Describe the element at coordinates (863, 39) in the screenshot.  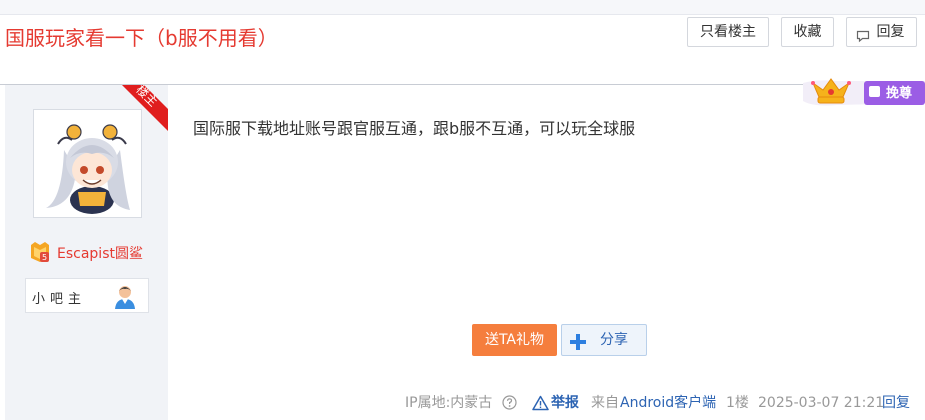
I see `comment-icon` at that location.